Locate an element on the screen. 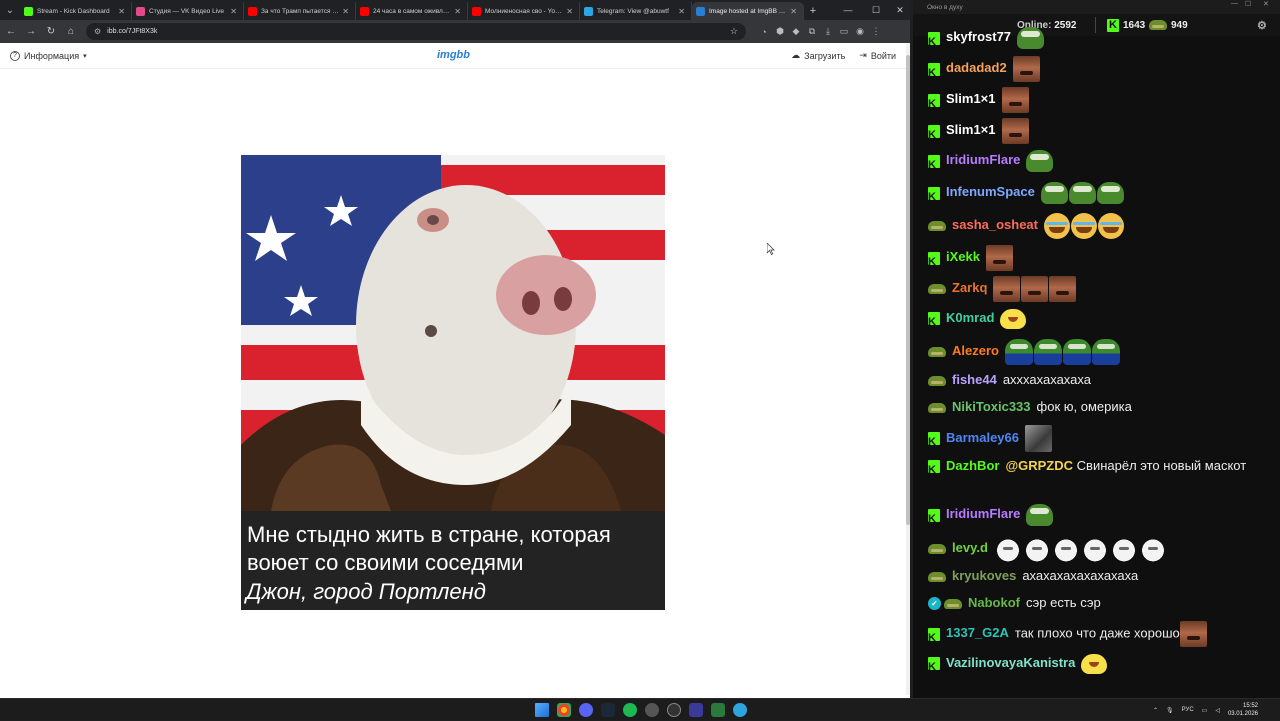 This screenshot has width=1280, height=721. chat-mention: @GRPZDC is located at coordinates (1039, 465).